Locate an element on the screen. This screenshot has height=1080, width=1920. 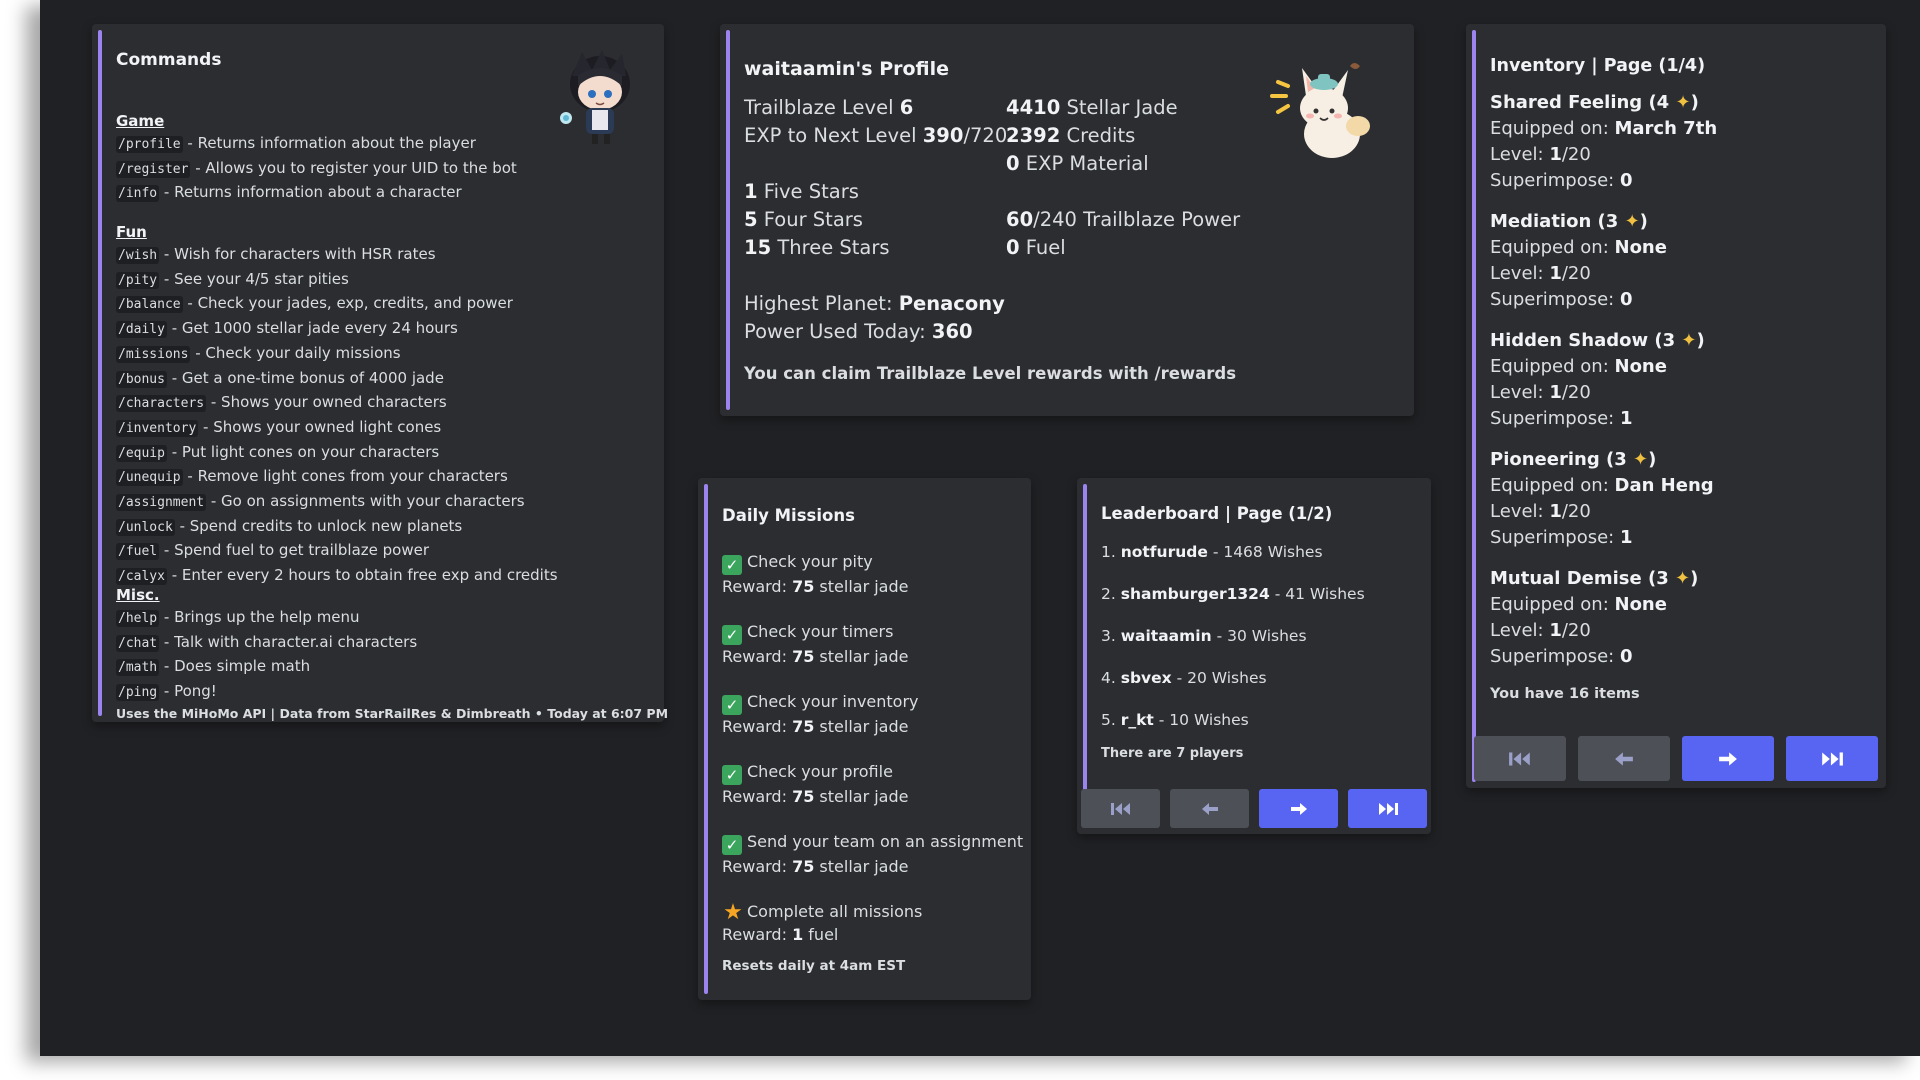
command-description: - See your 4/5 star pities is located at coordinates (254, 278).